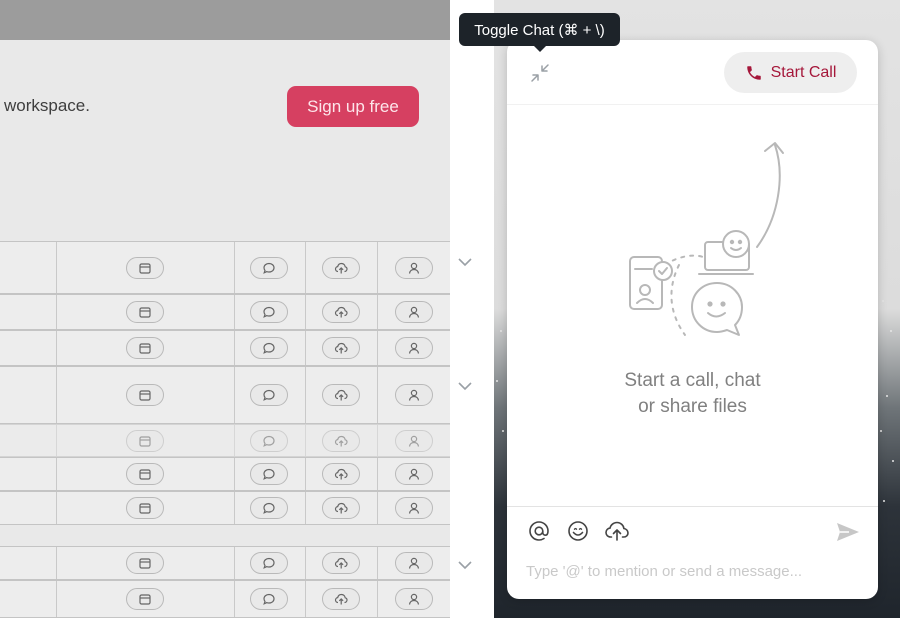  I want to click on tooltip-text: Toggle Chat (⌘ + \), so click(539, 30).